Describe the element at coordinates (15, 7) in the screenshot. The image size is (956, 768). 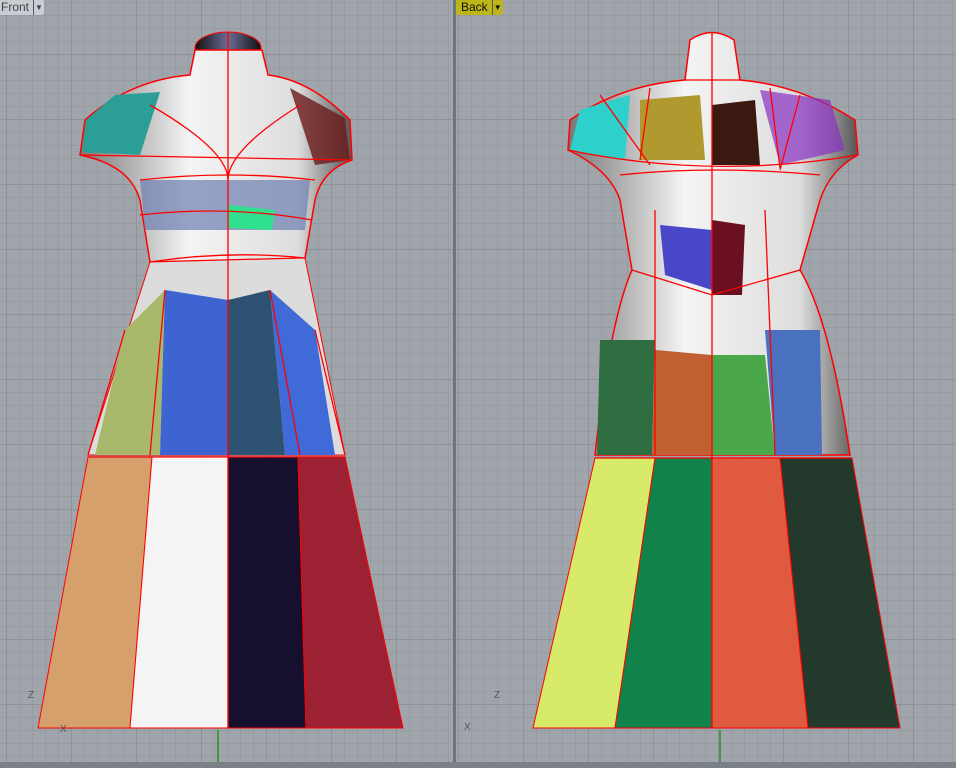
I see `viewport-title: Front` at that location.